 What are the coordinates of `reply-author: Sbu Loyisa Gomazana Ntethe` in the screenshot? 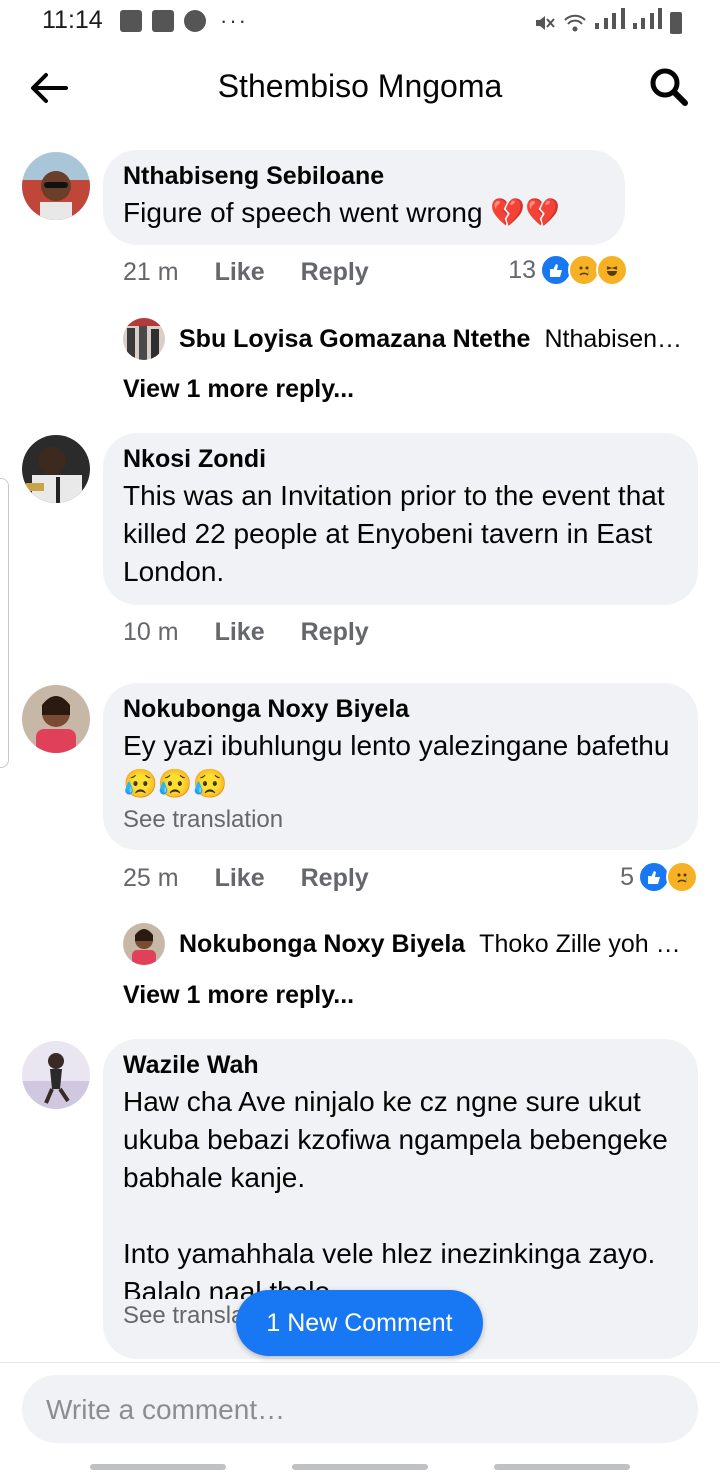 It's located at (354, 339).